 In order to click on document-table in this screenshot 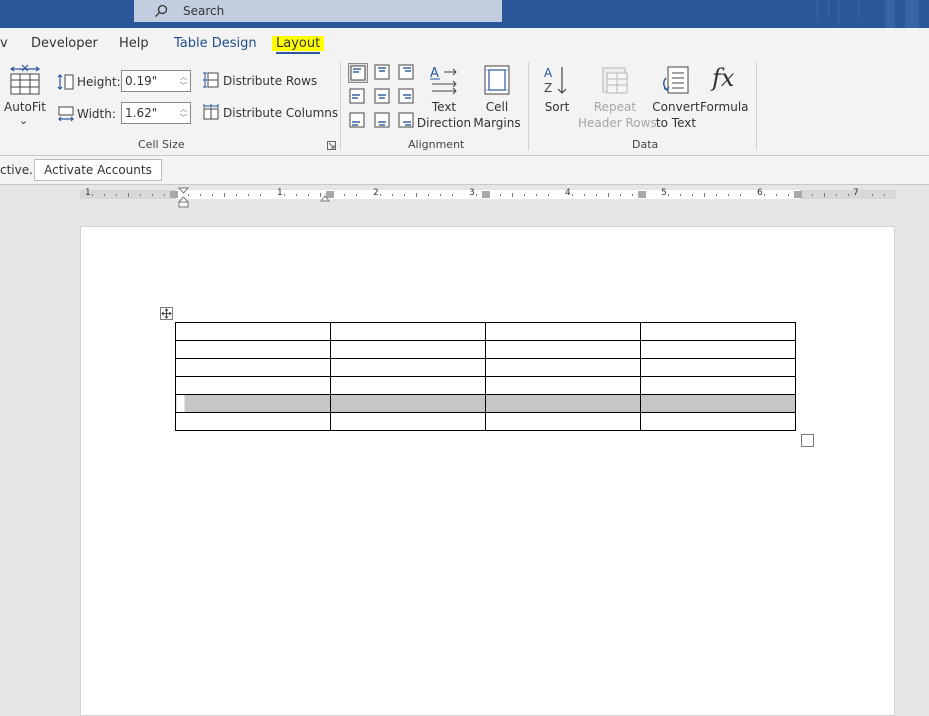, I will do `click(485, 376)`.